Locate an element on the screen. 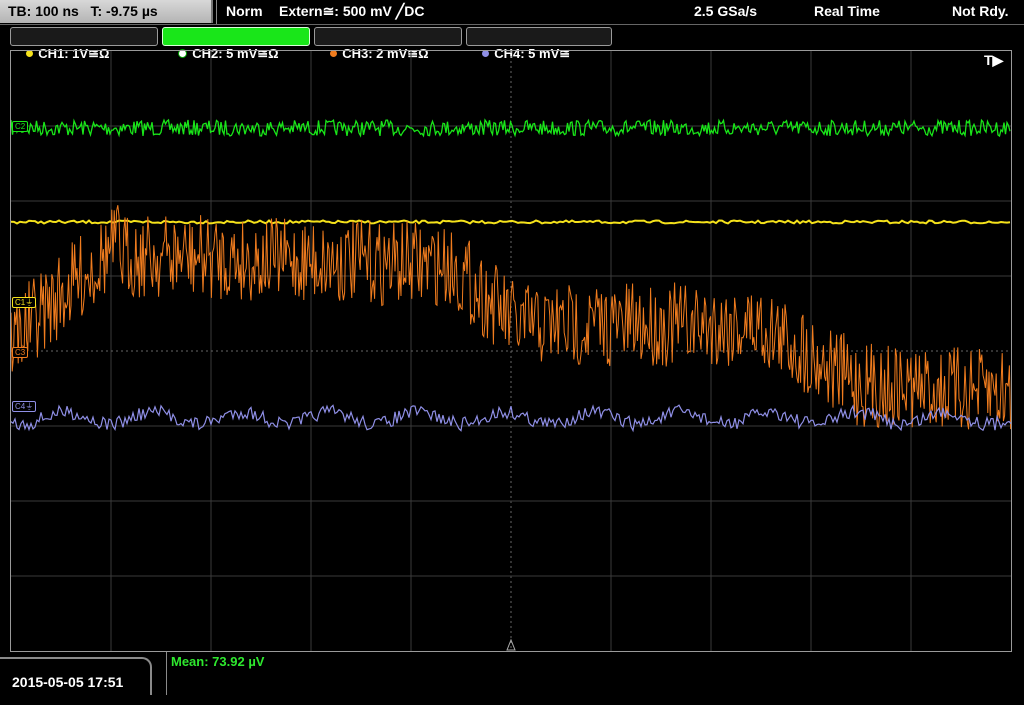  ch3-ground-marker: C3 is located at coordinates (20, 352).